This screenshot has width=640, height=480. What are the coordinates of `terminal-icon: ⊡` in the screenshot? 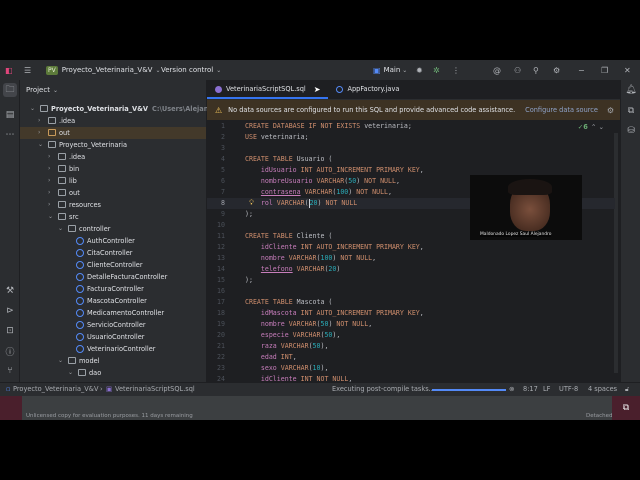 It's located at (10, 331).